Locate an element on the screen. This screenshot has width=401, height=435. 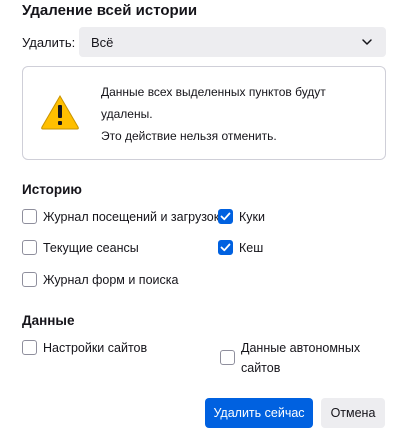
chevron-down-icon is located at coordinates (367, 42).